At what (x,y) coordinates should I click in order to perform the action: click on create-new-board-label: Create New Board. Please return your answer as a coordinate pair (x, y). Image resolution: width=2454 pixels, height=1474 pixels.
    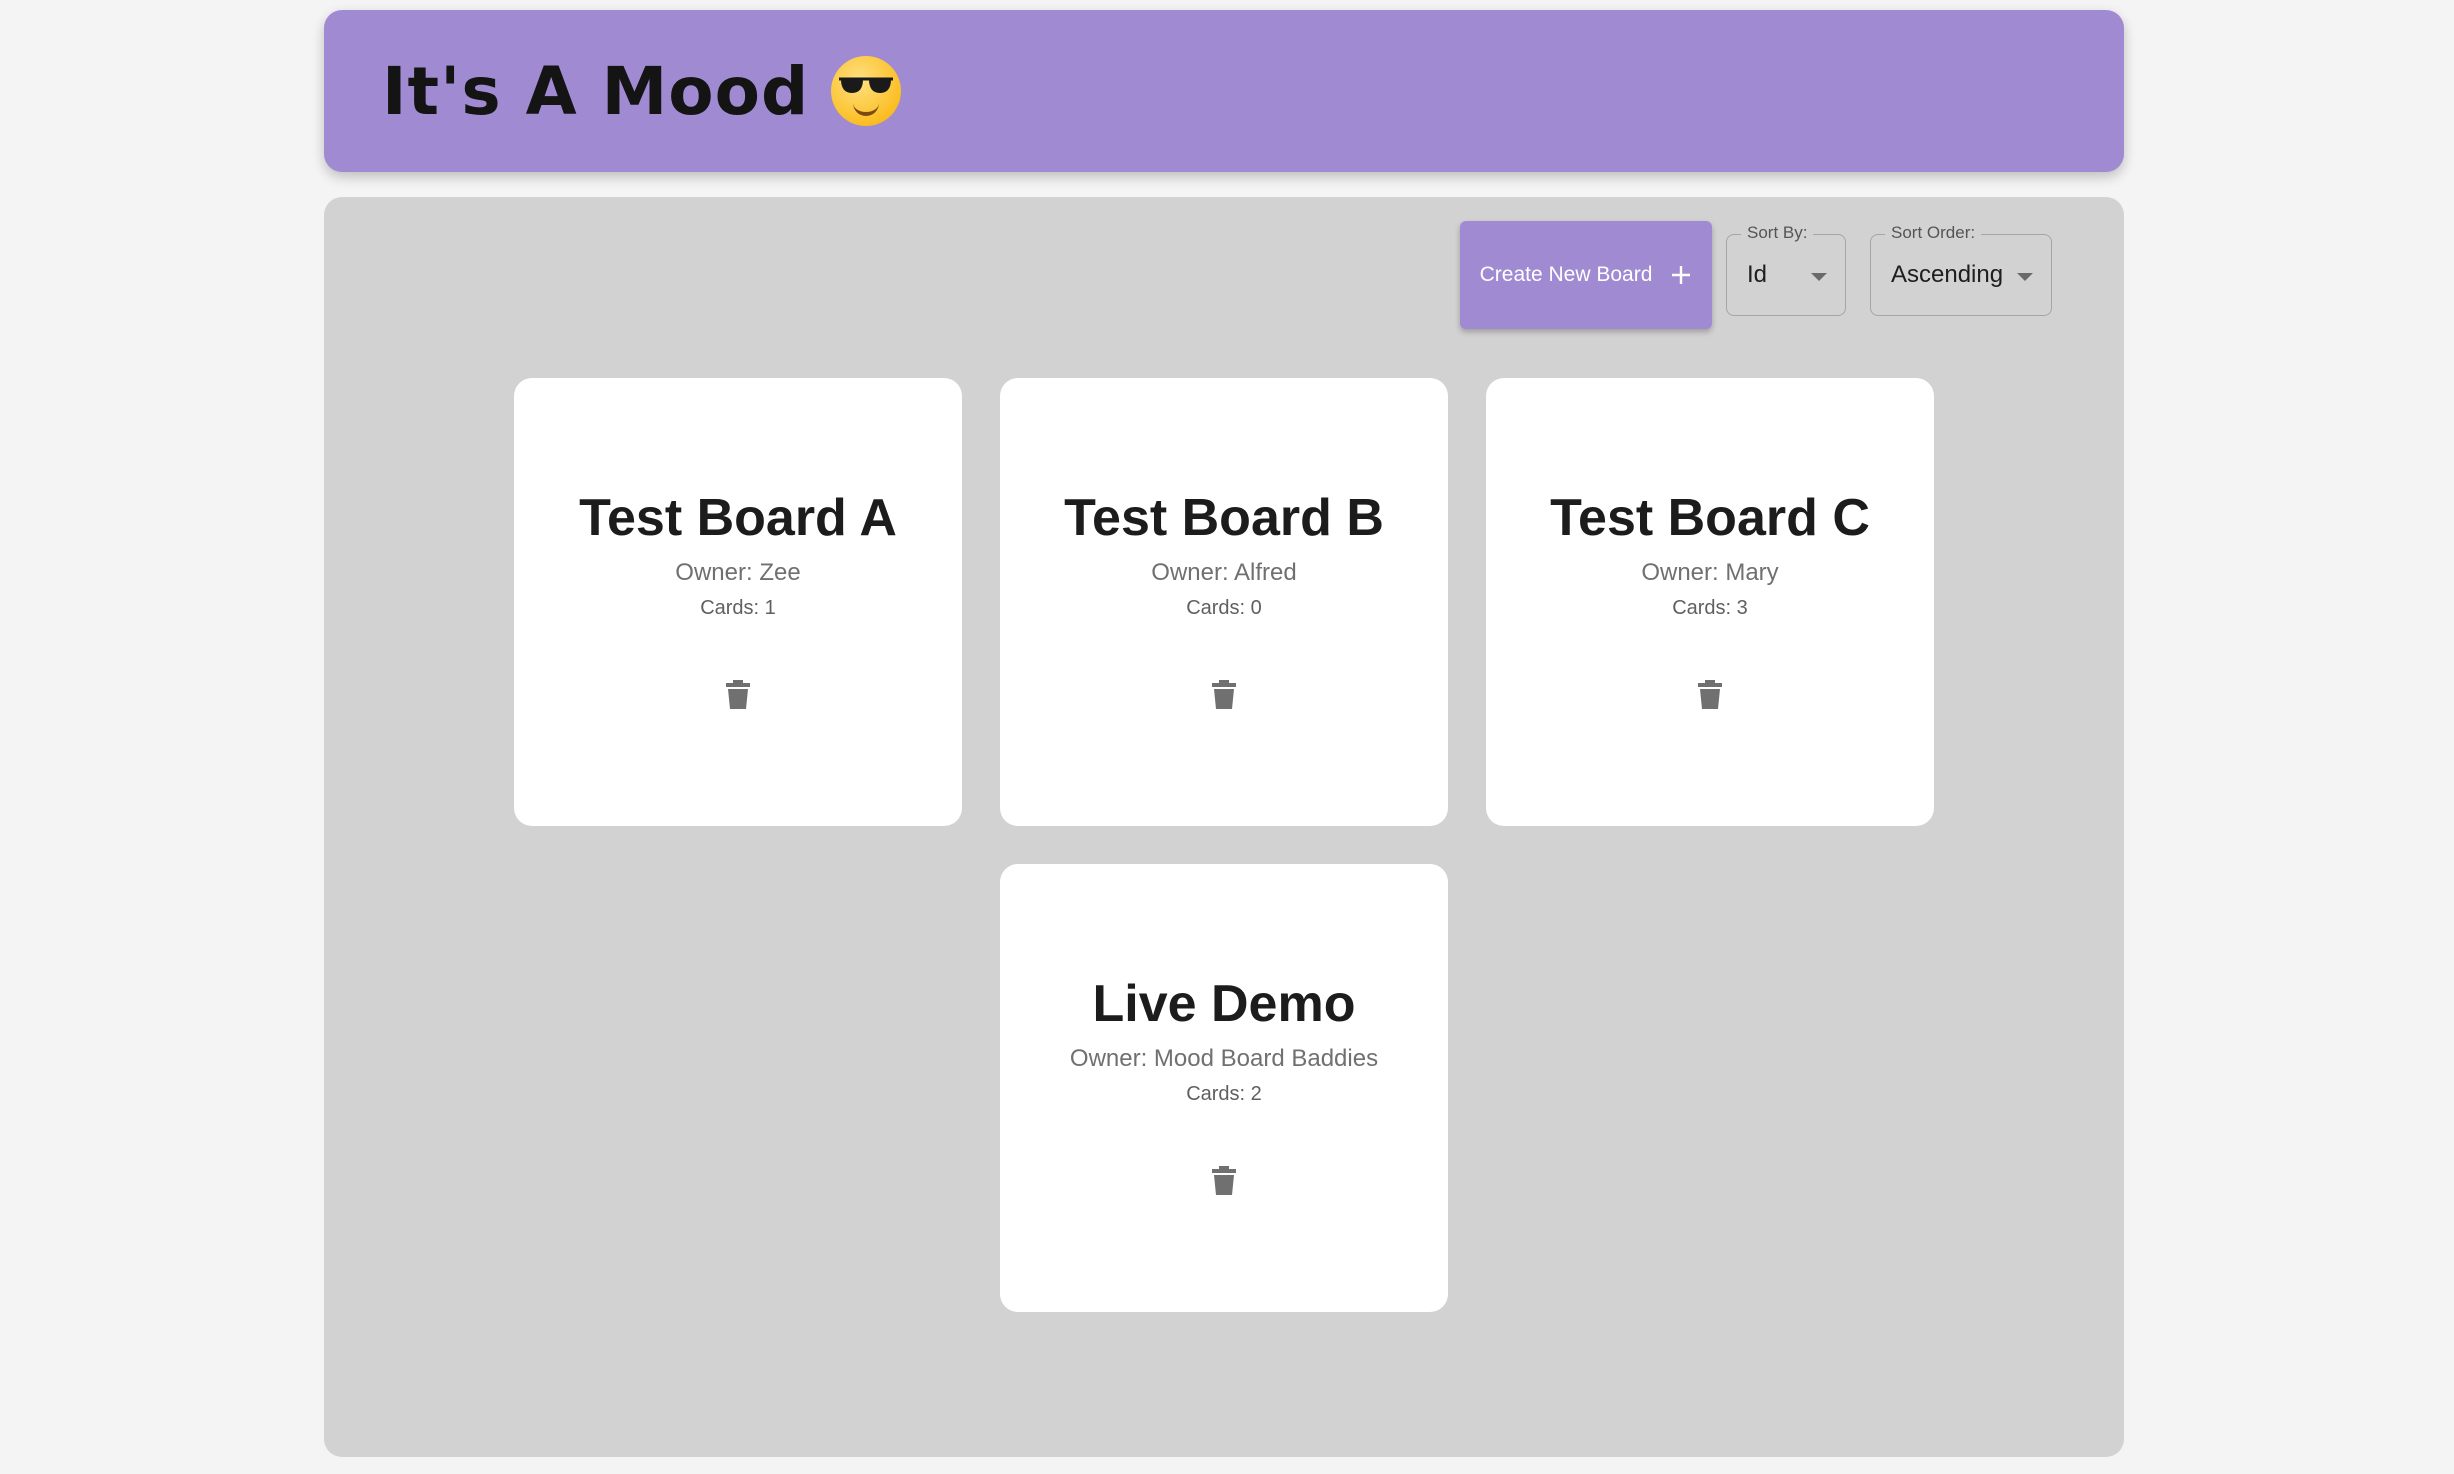
    Looking at the image, I should click on (1566, 274).